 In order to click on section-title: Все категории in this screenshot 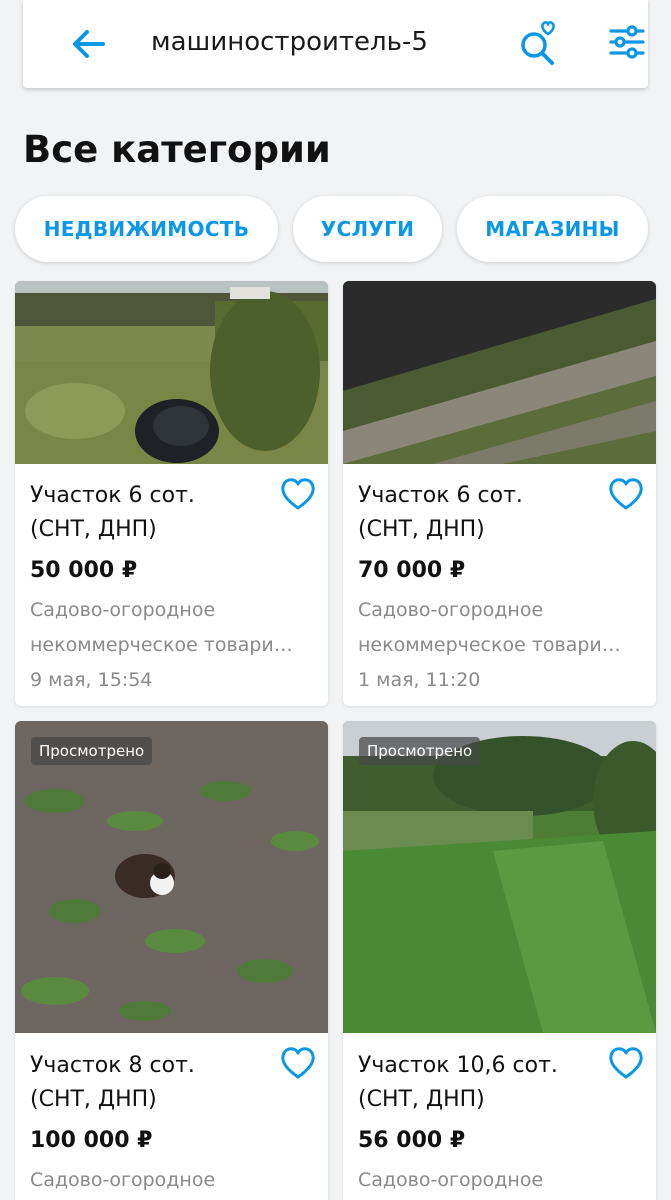, I will do `click(177, 149)`.